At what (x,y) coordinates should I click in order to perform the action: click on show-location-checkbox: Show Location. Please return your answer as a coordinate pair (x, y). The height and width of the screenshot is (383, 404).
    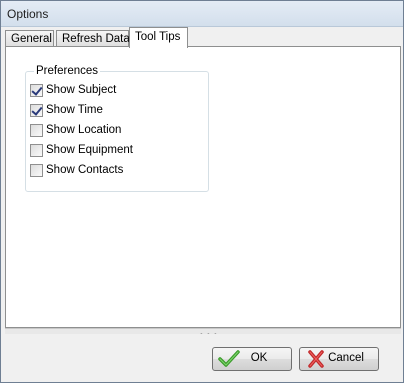
    Looking at the image, I should click on (75, 130).